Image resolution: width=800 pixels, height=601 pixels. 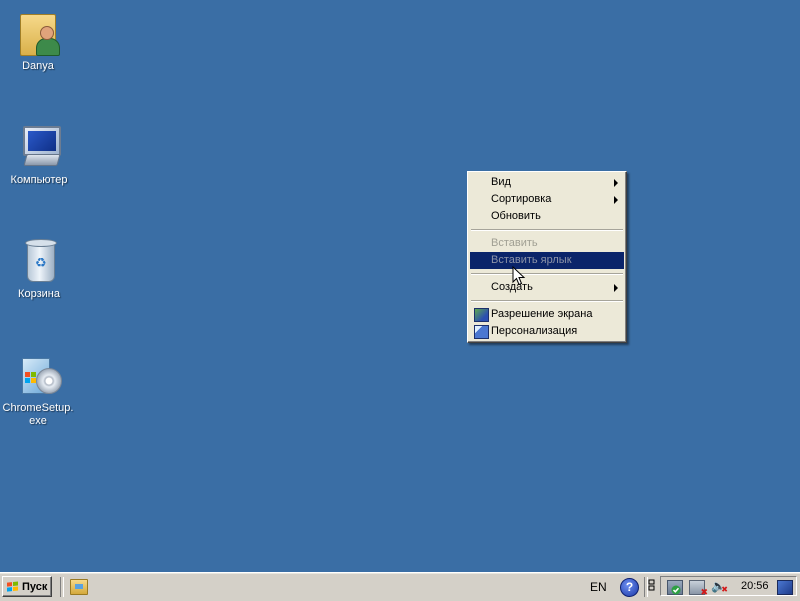 What do you see at coordinates (38, 414) in the screenshot?
I see `desktop-icon-label: ChromeSetup.exe` at bounding box center [38, 414].